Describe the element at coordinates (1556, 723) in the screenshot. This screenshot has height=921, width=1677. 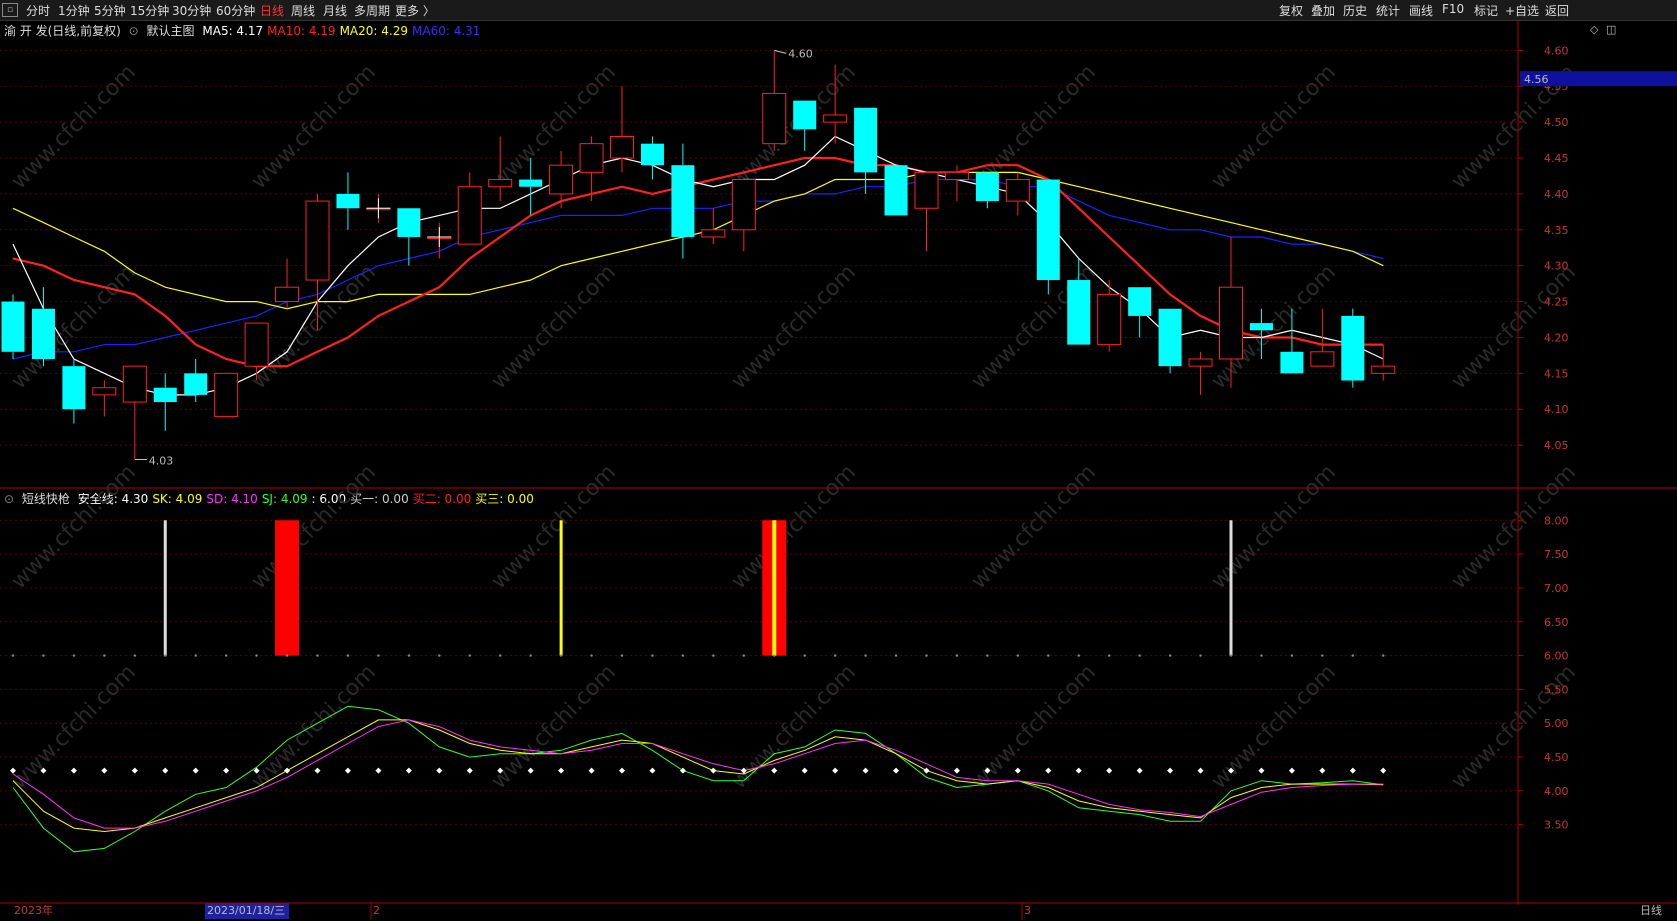
I see `sub-axis-label: 5.00` at that location.